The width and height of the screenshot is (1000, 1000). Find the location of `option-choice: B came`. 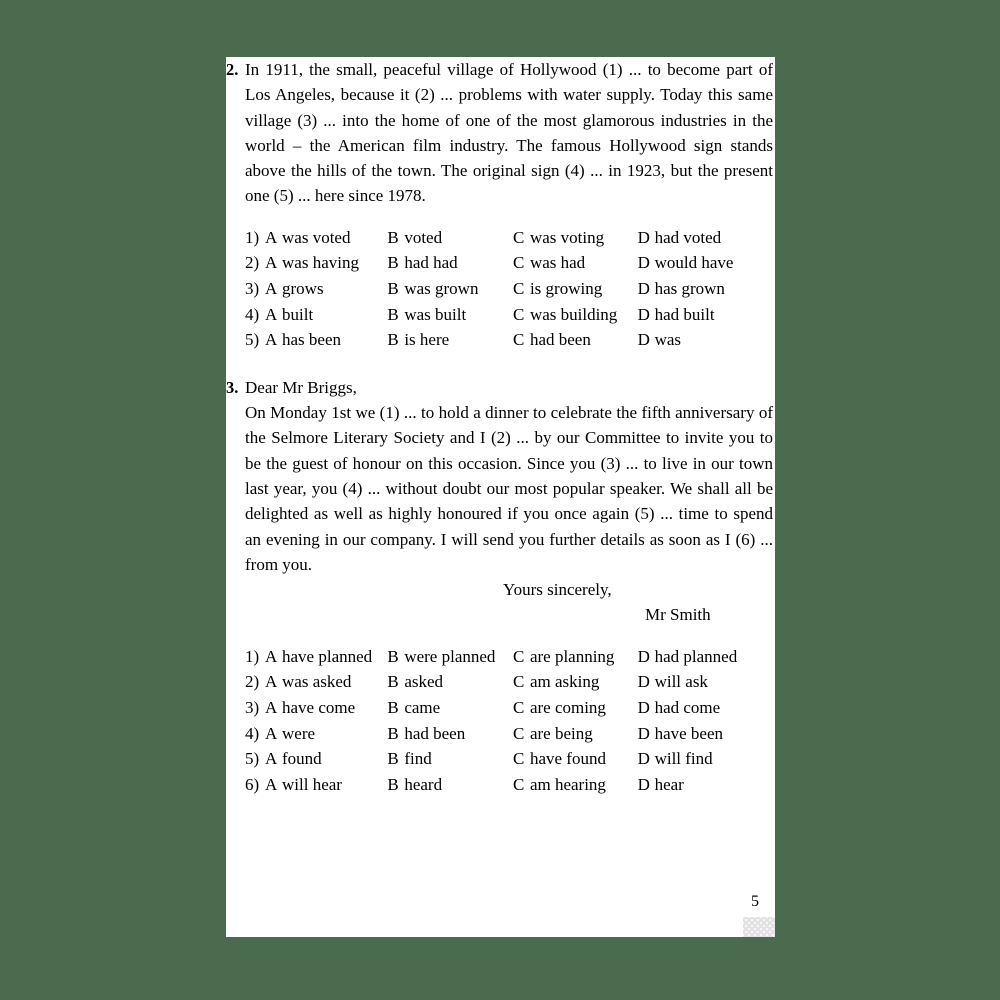

option-choice: B came is located at coordinates (450, 708).